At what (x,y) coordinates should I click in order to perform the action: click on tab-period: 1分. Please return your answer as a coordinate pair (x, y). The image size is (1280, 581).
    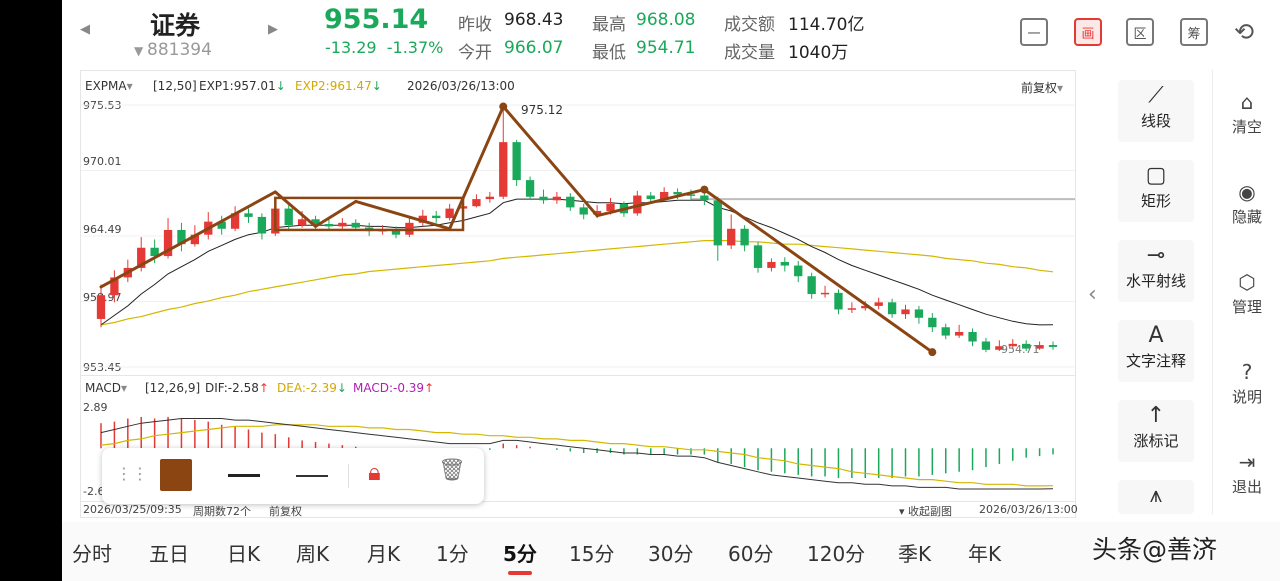
    Looking at the image, I should click on (452, 552).